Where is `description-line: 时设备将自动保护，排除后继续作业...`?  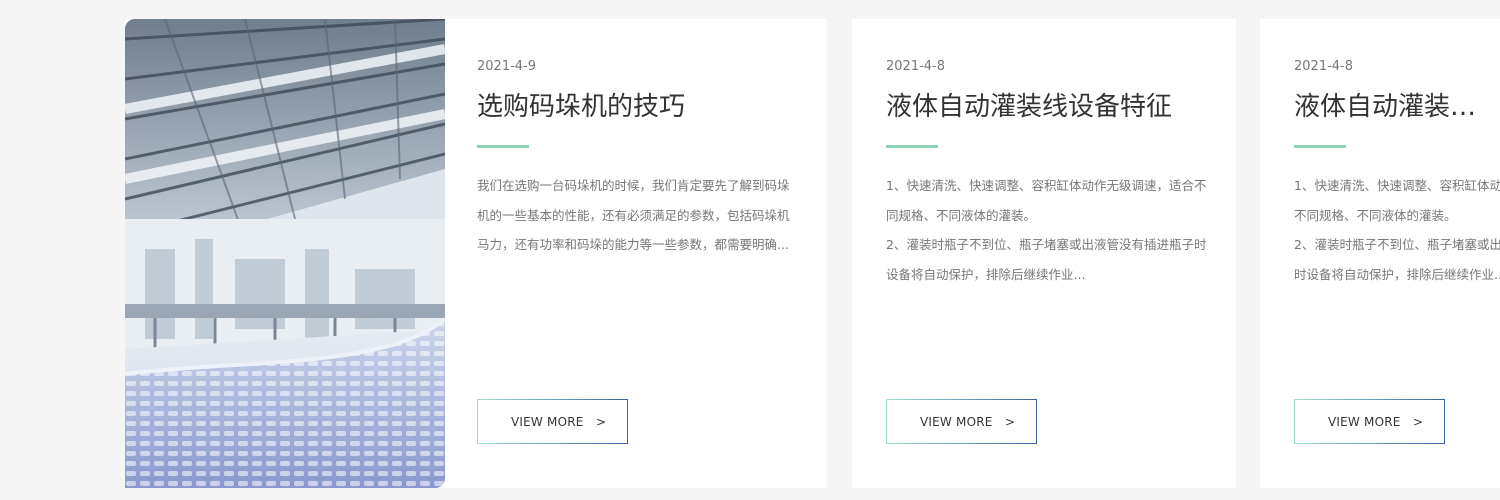 description-line: 时设备将自动保护，排除后继续作业... is located at coordinates (1397, 274).